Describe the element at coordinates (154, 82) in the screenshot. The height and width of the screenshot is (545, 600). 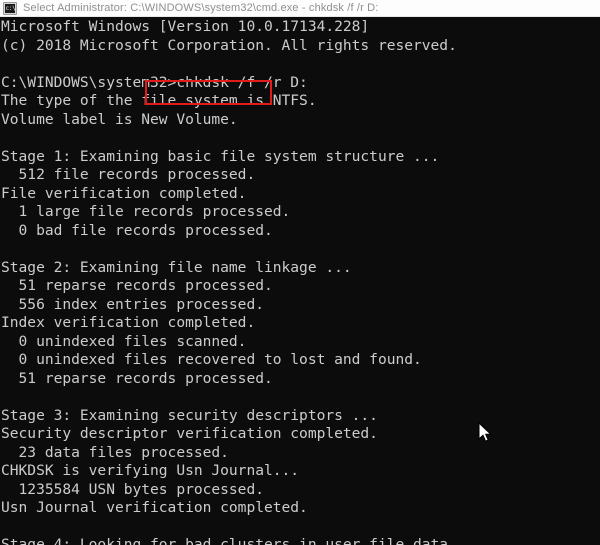
I see `console-line: C:\WINDOWS\system32>chkdsk /f /r D:` at that location.